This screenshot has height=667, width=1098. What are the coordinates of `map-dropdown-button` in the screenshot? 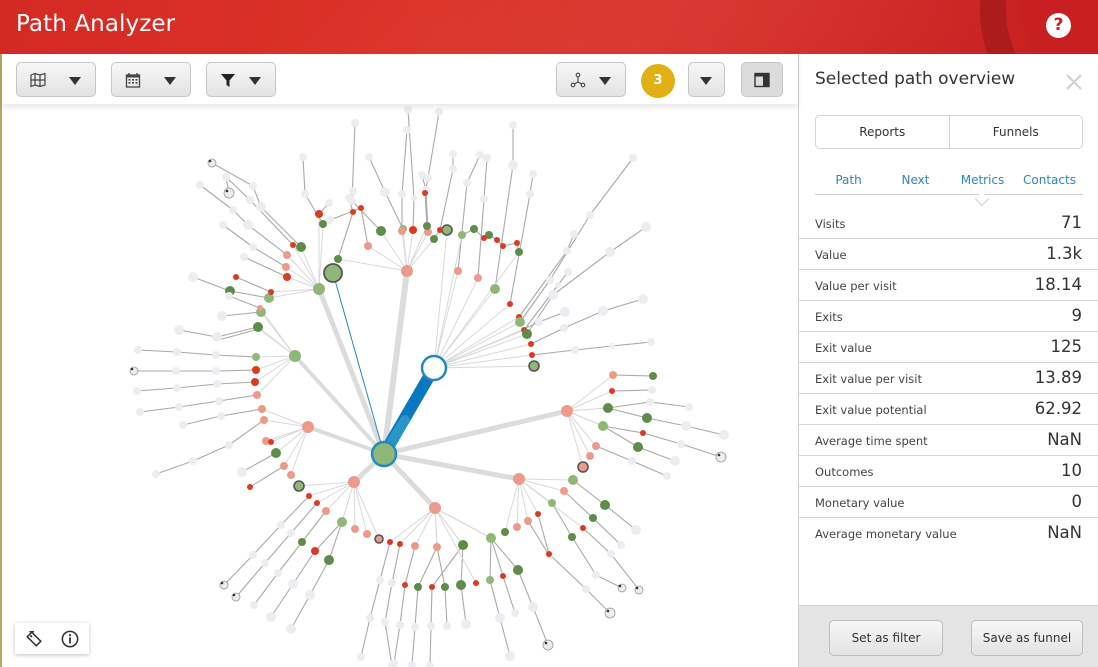 It's located at (56, 79).